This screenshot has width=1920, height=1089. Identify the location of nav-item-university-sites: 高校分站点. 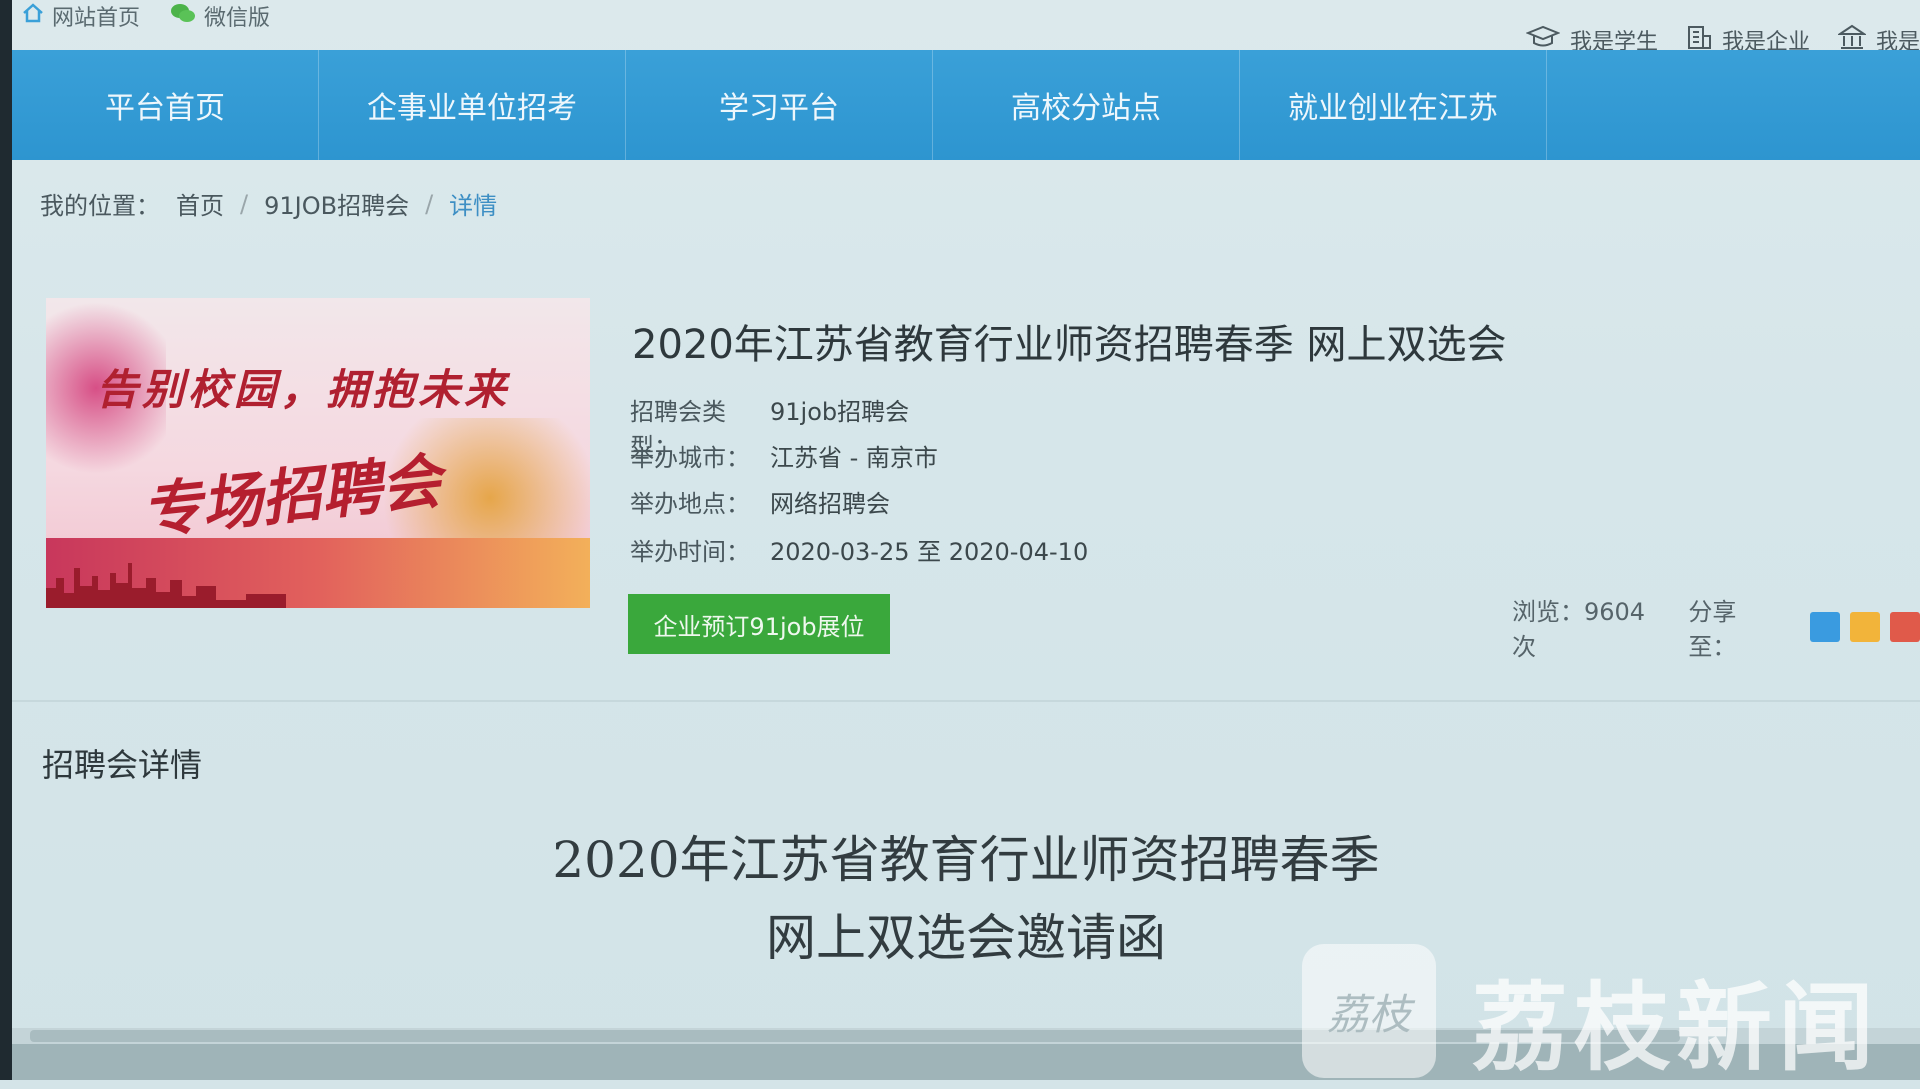
(1086, 105).